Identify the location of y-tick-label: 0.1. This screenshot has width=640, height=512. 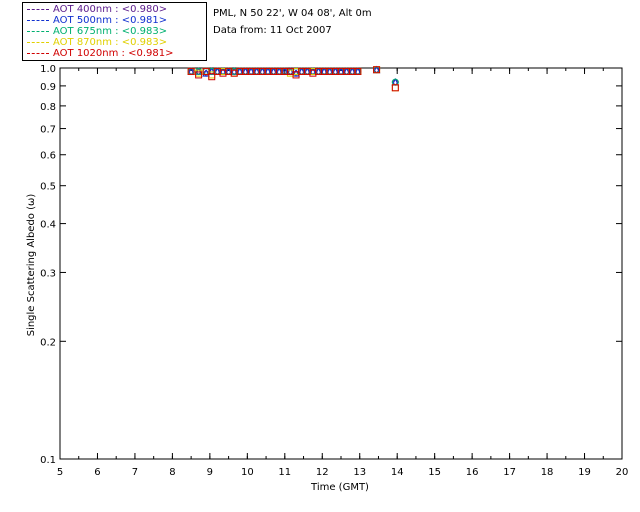
(48, 460).